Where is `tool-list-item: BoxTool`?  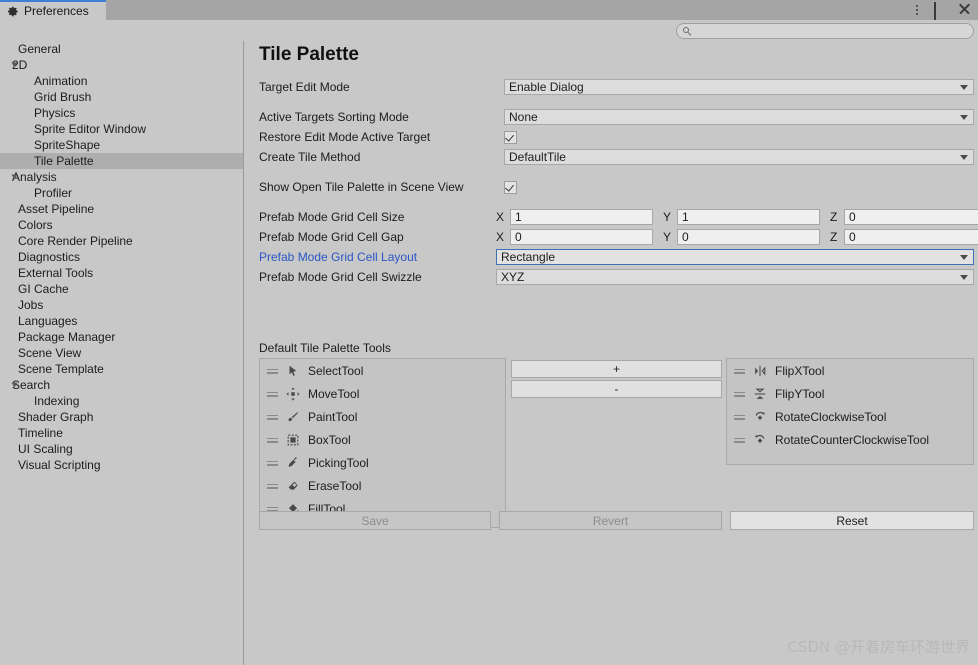
tool-list-item: BoxTool is located at coordinates (382, 439).